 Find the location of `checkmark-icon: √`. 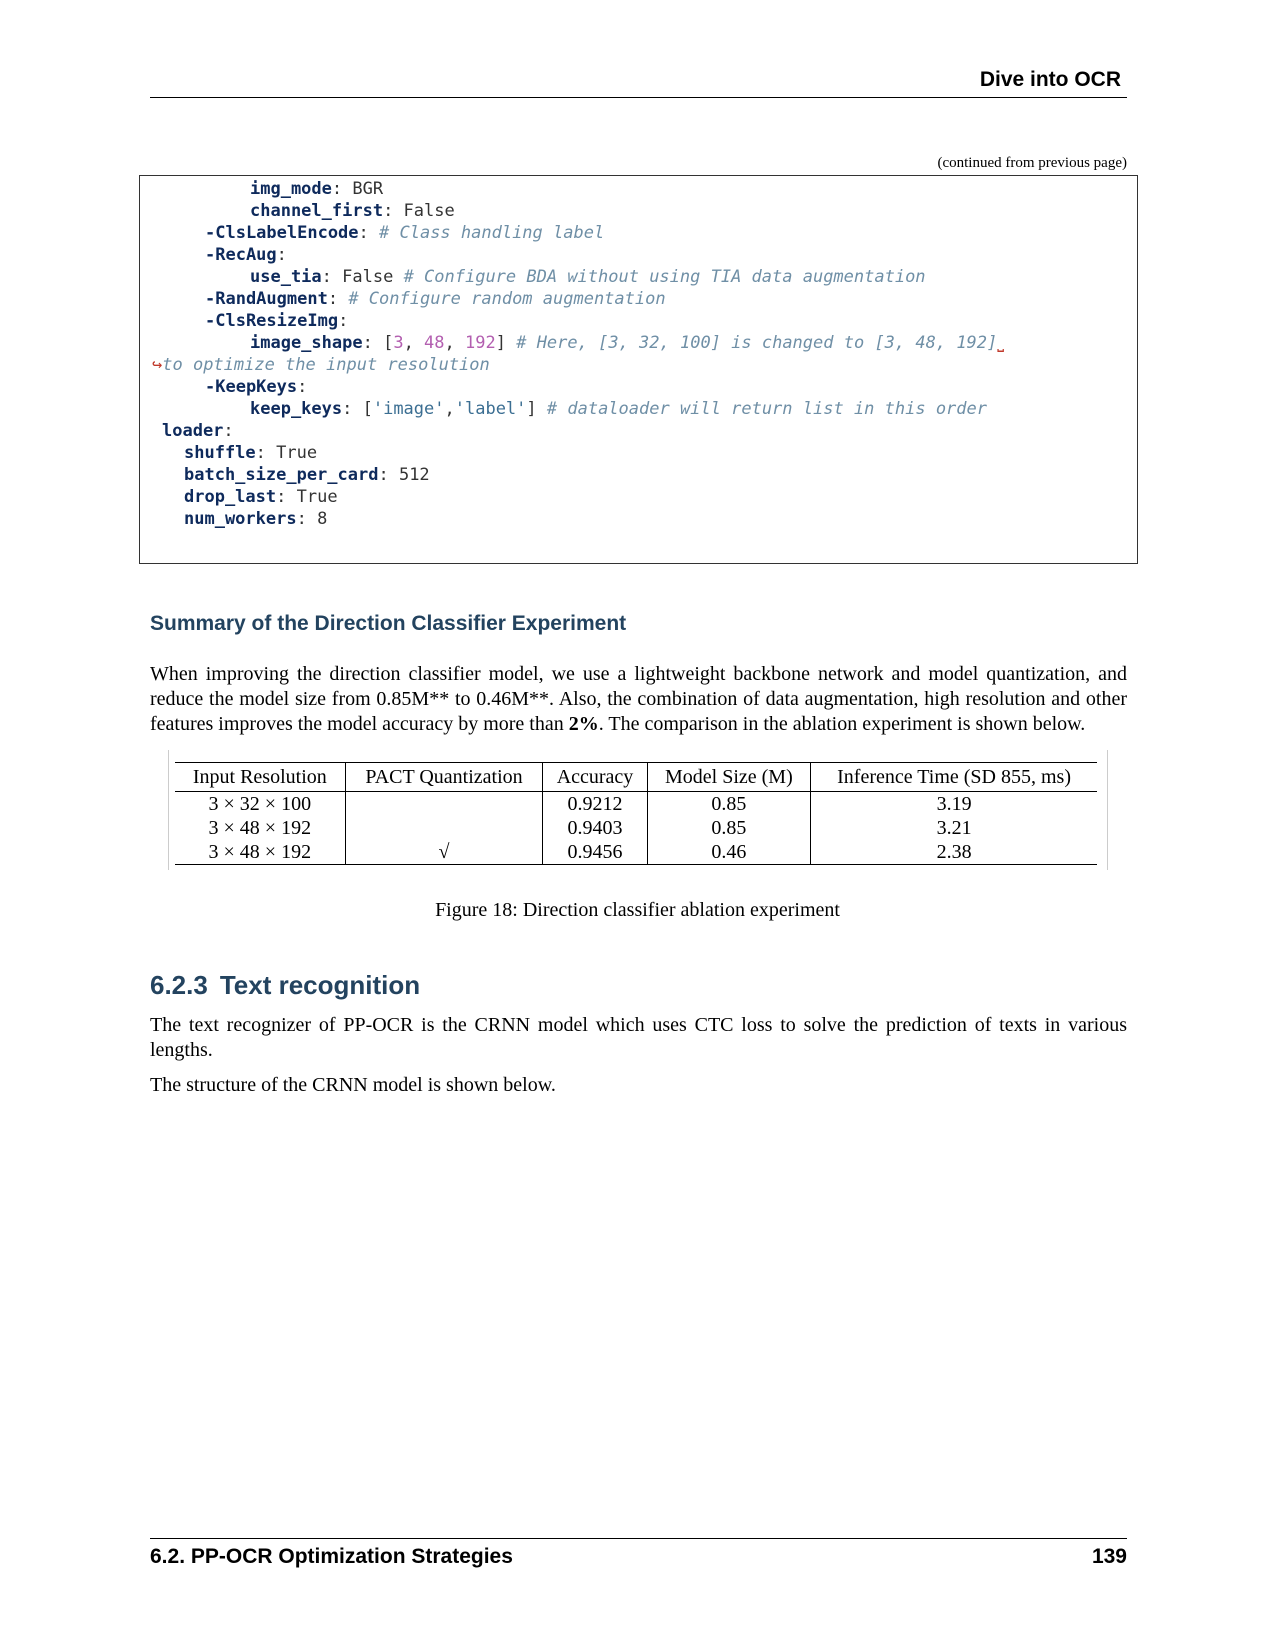

checkmark-icon: √ is located at coordinates (444, 852).